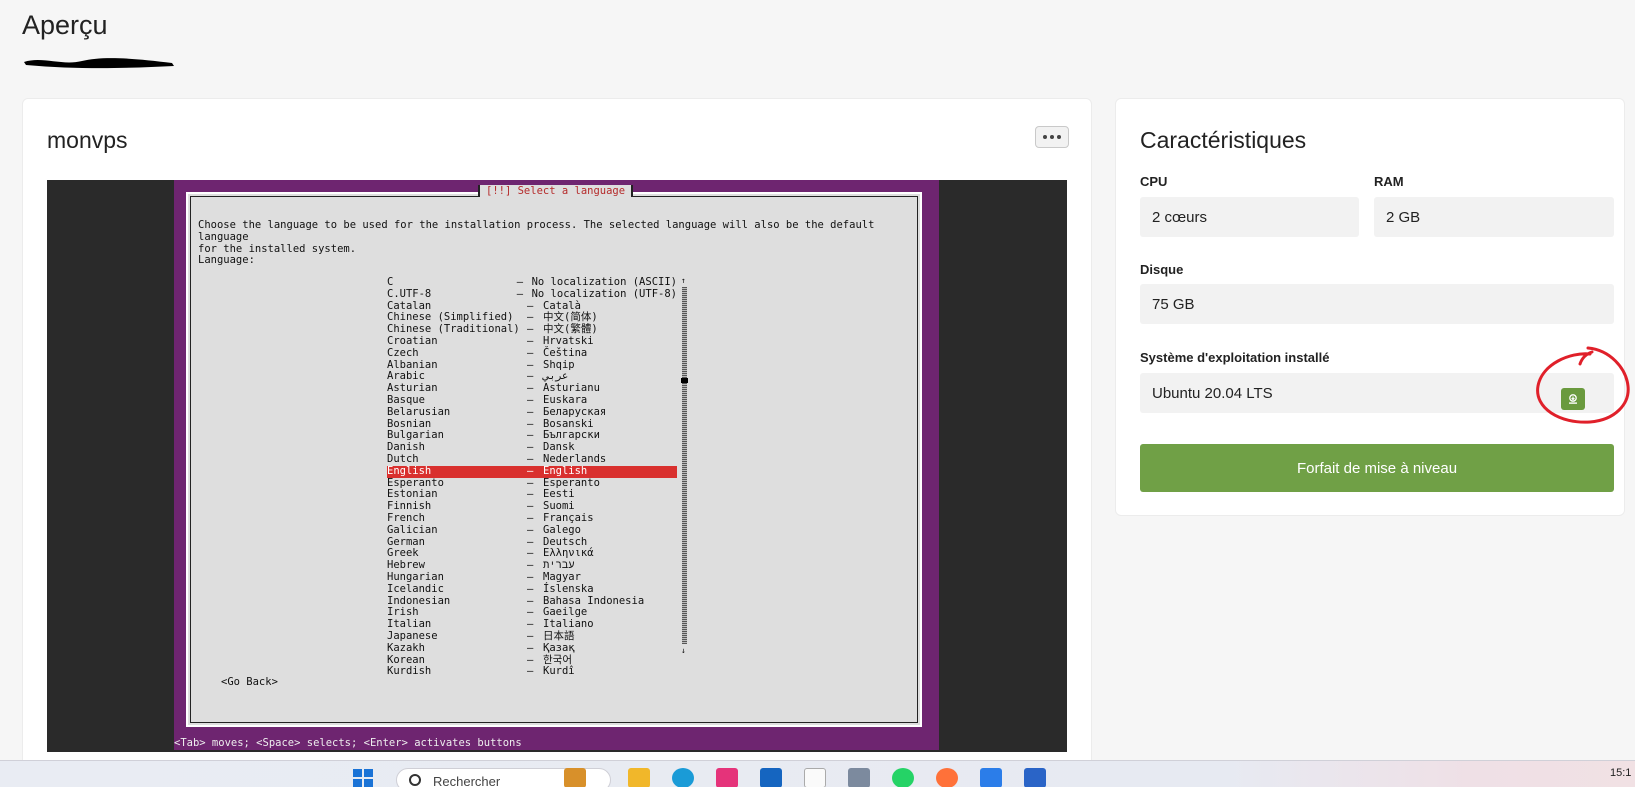 The height and width of the screenshot is (787, 1635). I want to click on more-options-button, so click(1052, 137).